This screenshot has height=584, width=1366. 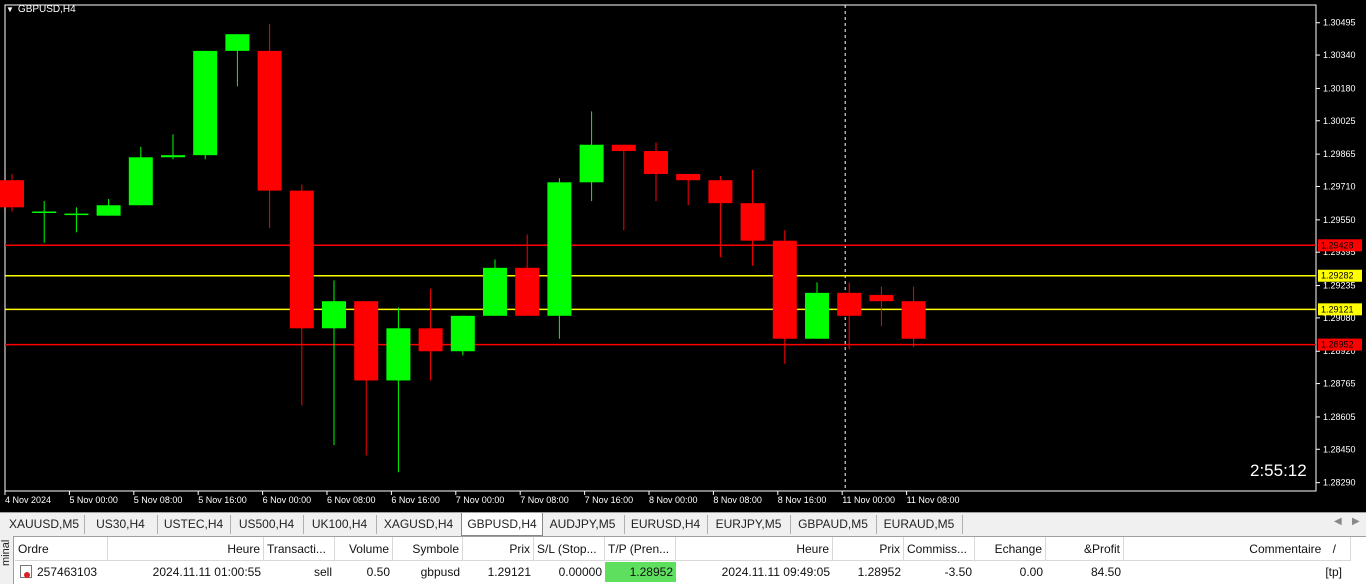 I want to click on chart-tab-eurusd-h4: EURUSD,H4, so click(x=666, y=524).